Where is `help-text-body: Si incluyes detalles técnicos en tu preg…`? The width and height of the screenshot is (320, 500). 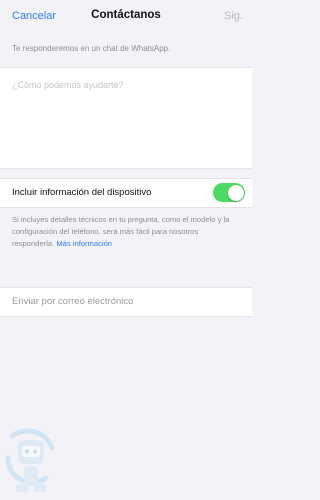 help-text-body: Si incluyes detalles técnicos en tu preg… is located at coordinates (121, 231).